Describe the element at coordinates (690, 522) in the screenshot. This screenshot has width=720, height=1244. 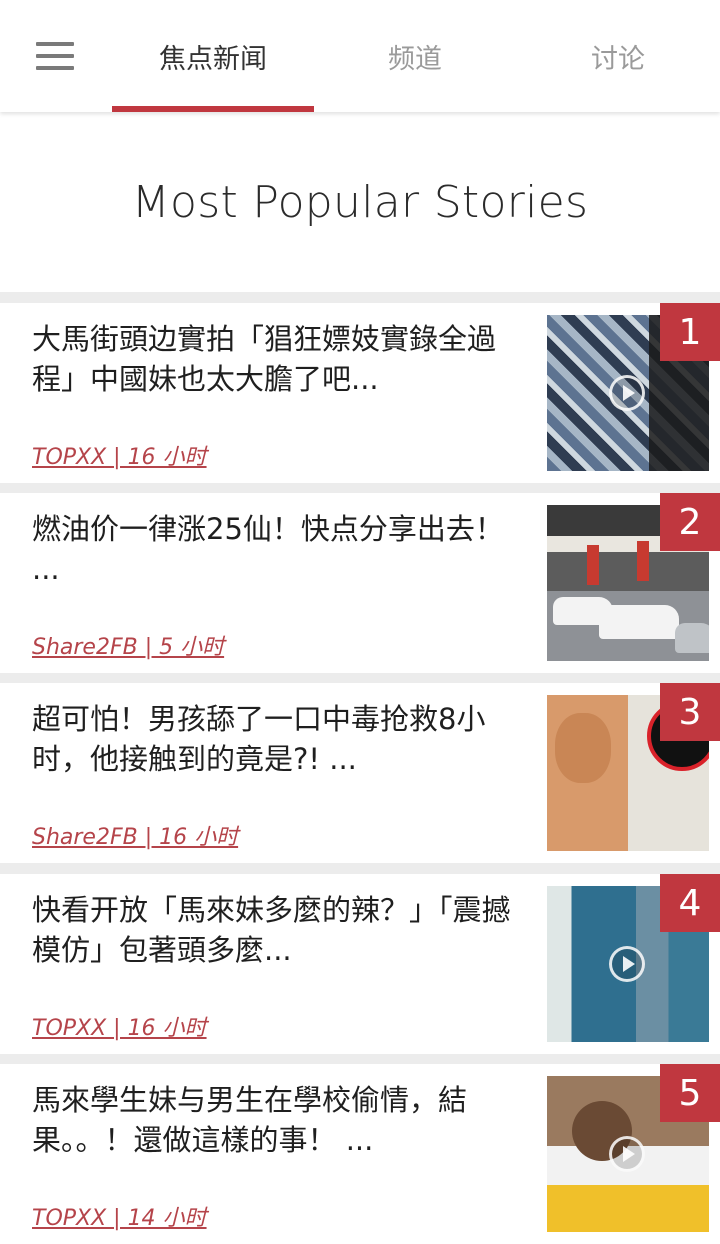
I see `rank-badge: 2` at that location.